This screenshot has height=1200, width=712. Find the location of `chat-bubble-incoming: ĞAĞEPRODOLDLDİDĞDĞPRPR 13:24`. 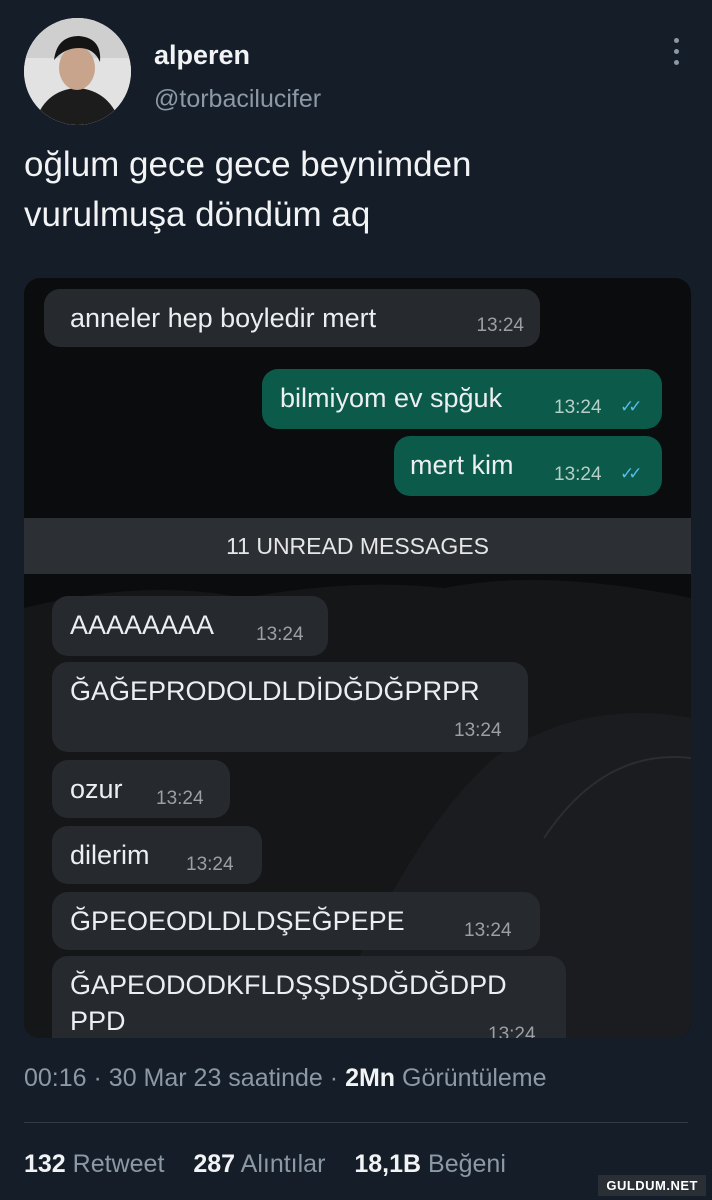

chat-bubble-incoming: ĞAĞEPRODOLDLDİDĞDĞPRPR 13:24 is located at coordinates (290, 707).